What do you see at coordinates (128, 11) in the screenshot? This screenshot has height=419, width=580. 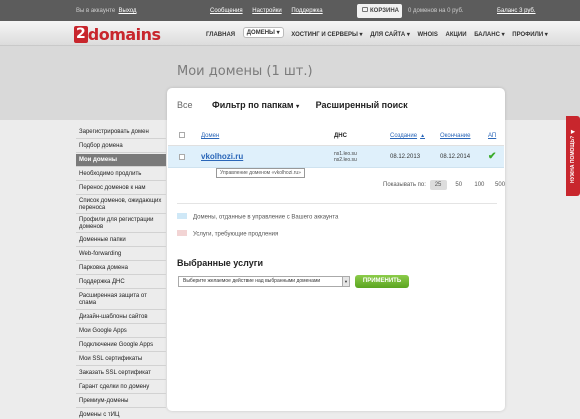 I see `logout-link: Выход` at bounding box center [128, 11].